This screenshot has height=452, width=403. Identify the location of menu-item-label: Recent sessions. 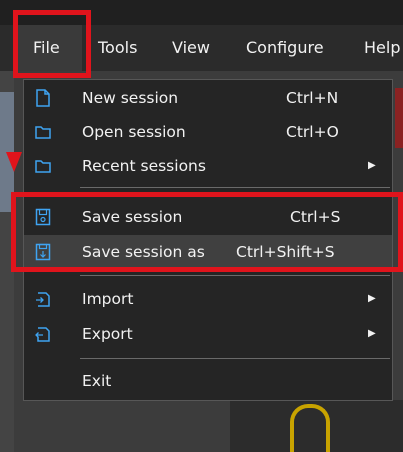
(144, 166).